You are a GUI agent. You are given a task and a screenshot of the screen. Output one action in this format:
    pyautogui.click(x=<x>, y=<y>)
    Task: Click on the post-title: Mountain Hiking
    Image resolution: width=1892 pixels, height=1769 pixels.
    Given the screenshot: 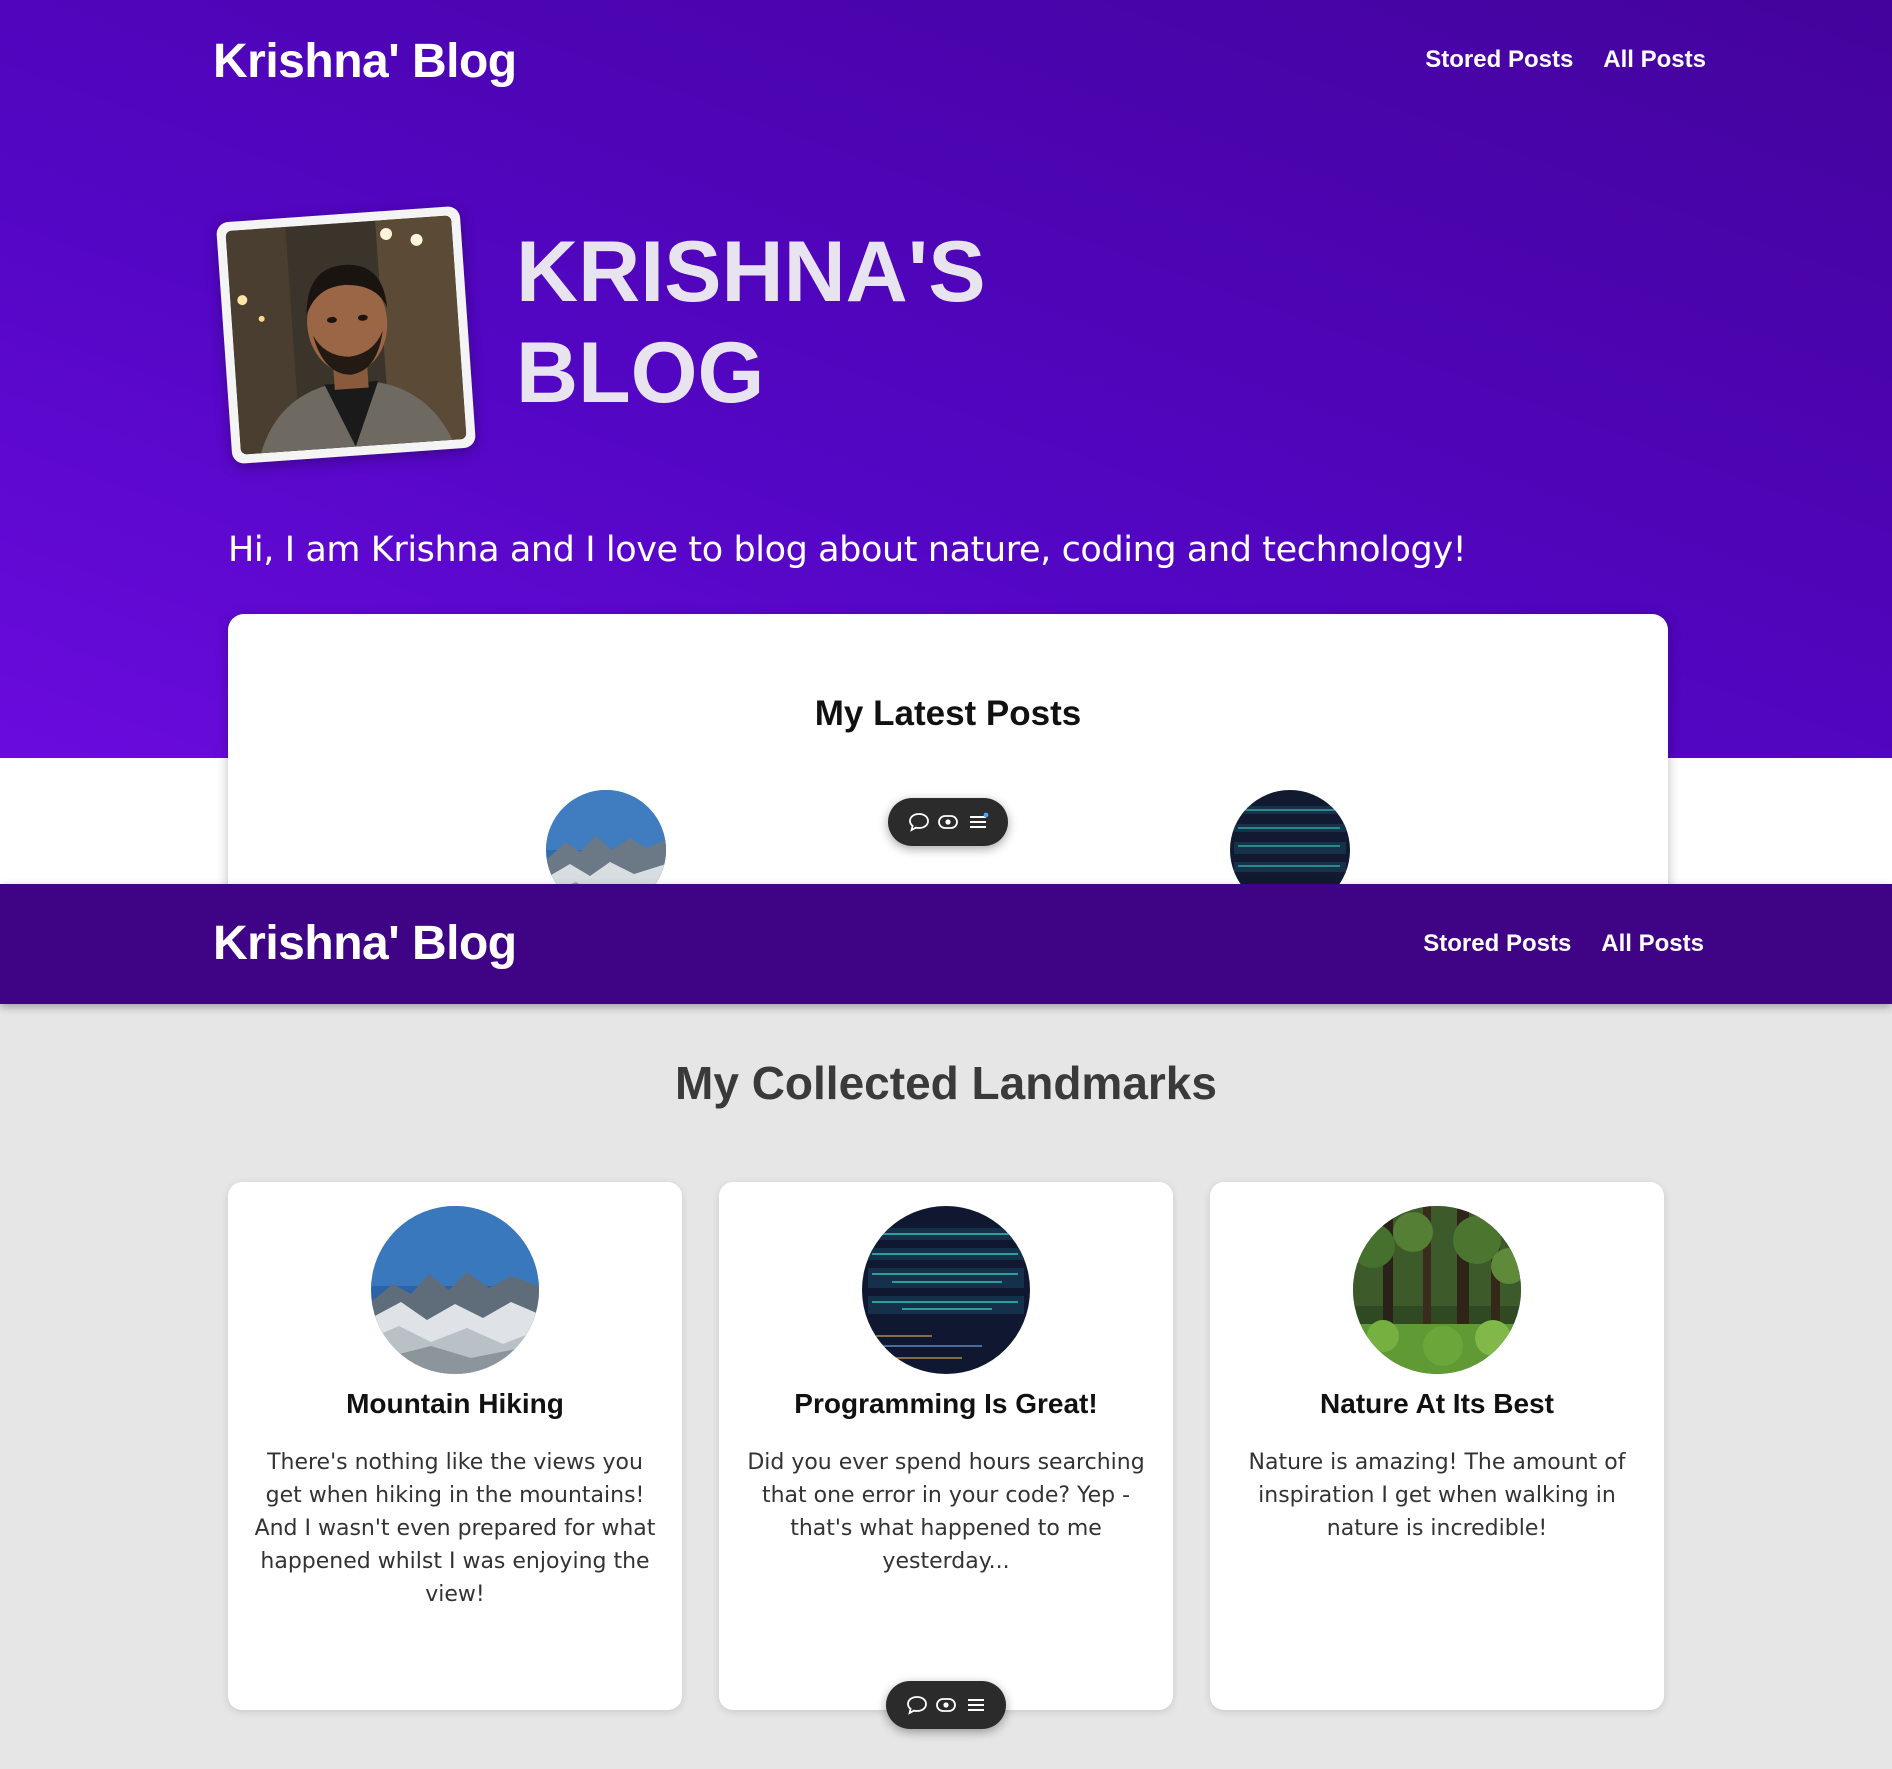 What is the action you would take?
    pyautogui.click(x=455, y=1403)
    